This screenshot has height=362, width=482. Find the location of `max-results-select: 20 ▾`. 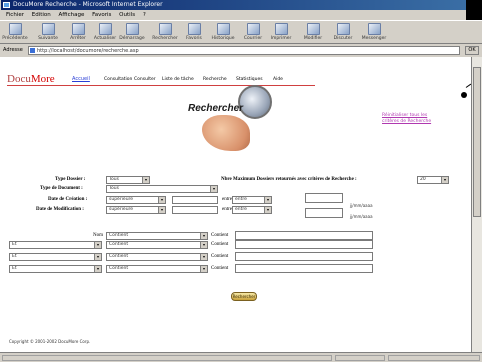

max-results-select: 20 ▾ is located at coordinates (433, 180).